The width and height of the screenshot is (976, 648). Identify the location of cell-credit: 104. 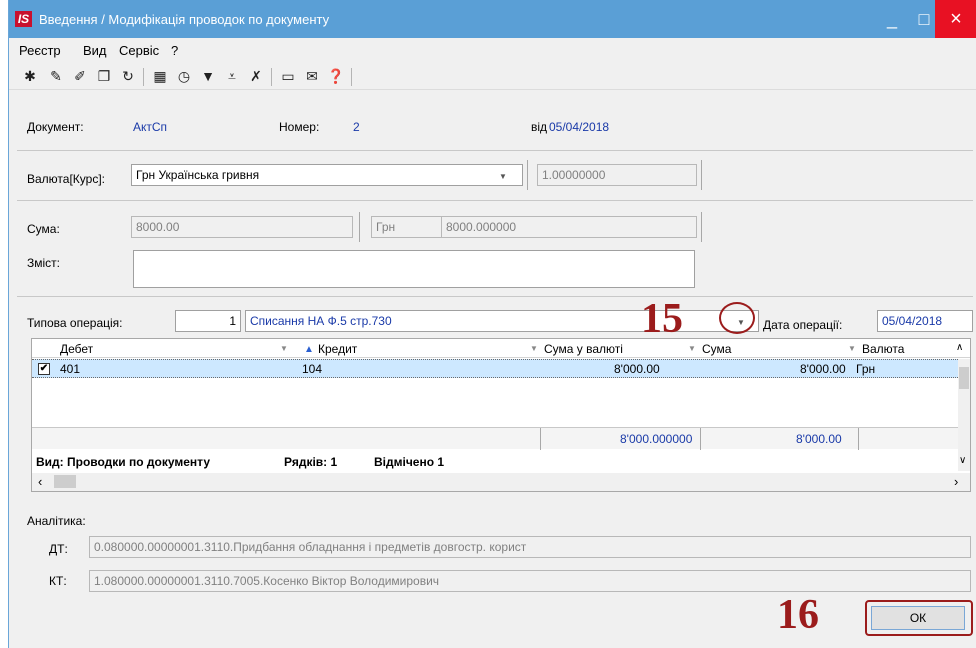
(312, 369).